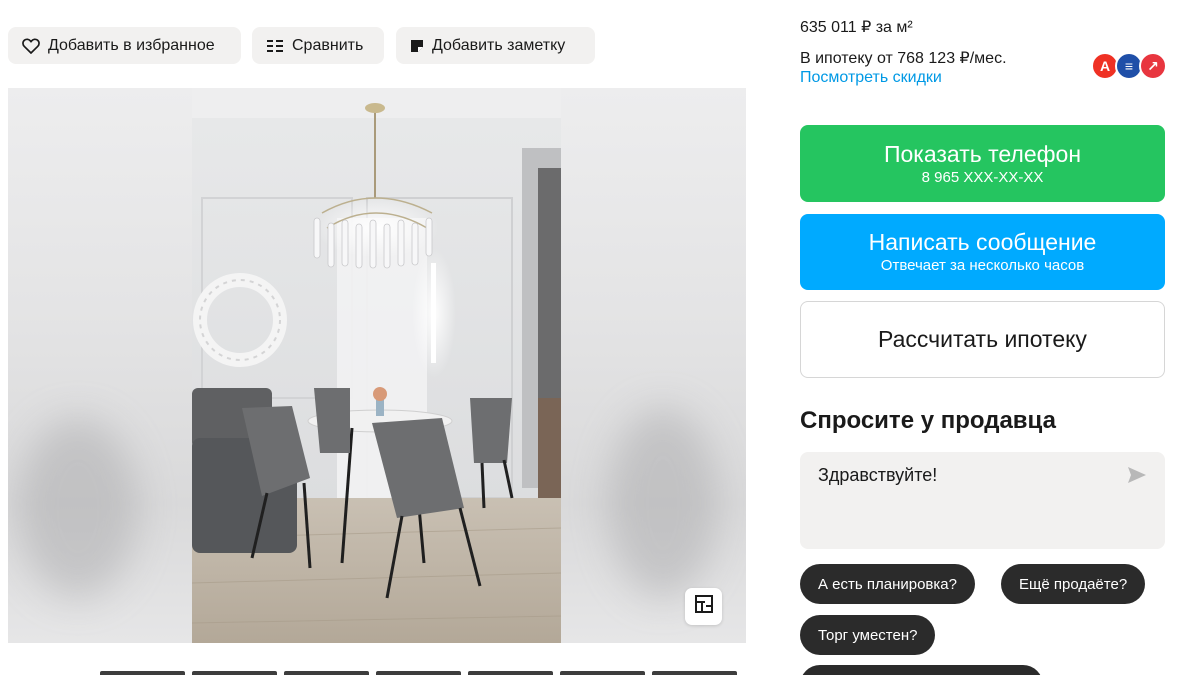  Describe the element at coordinates (878, 475) in the screenshot. I see `seller-message-text: Здравствуйте!` at that location.